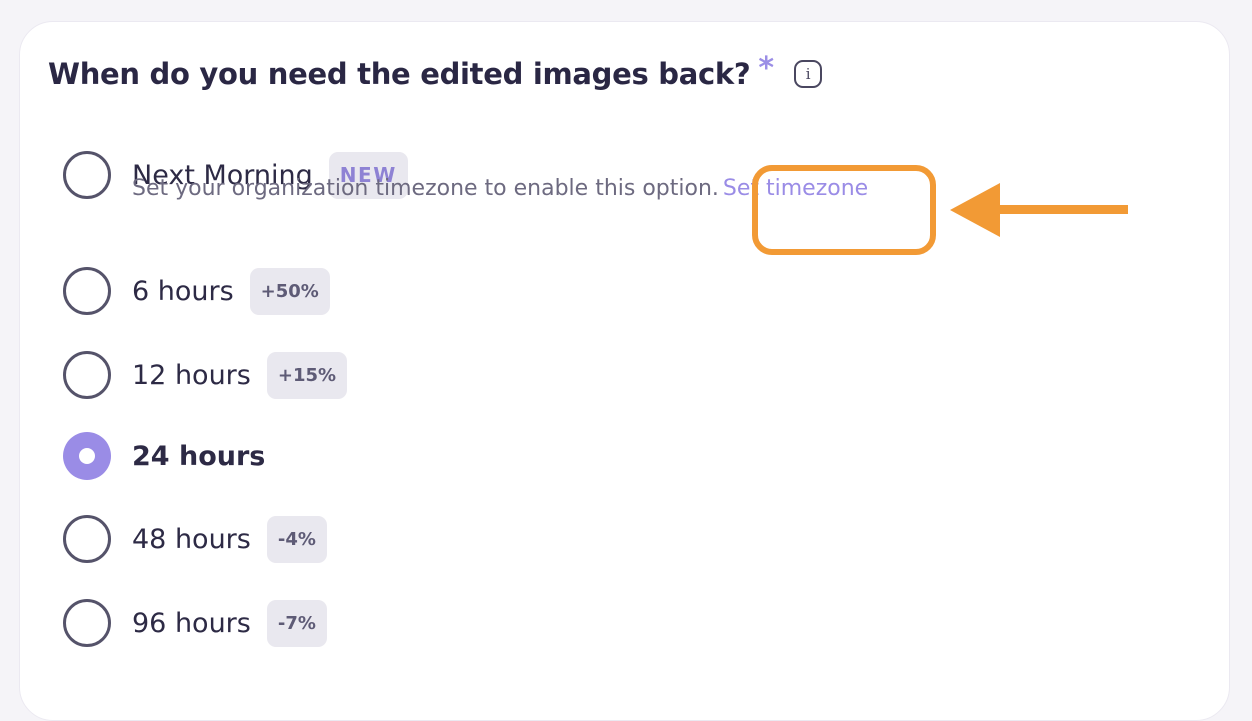 The image size is (1252, 721). What do you see at coordinates (87, 539) in the screenshot?
I see `radio-48-hours` at bounding box center [87, 539].